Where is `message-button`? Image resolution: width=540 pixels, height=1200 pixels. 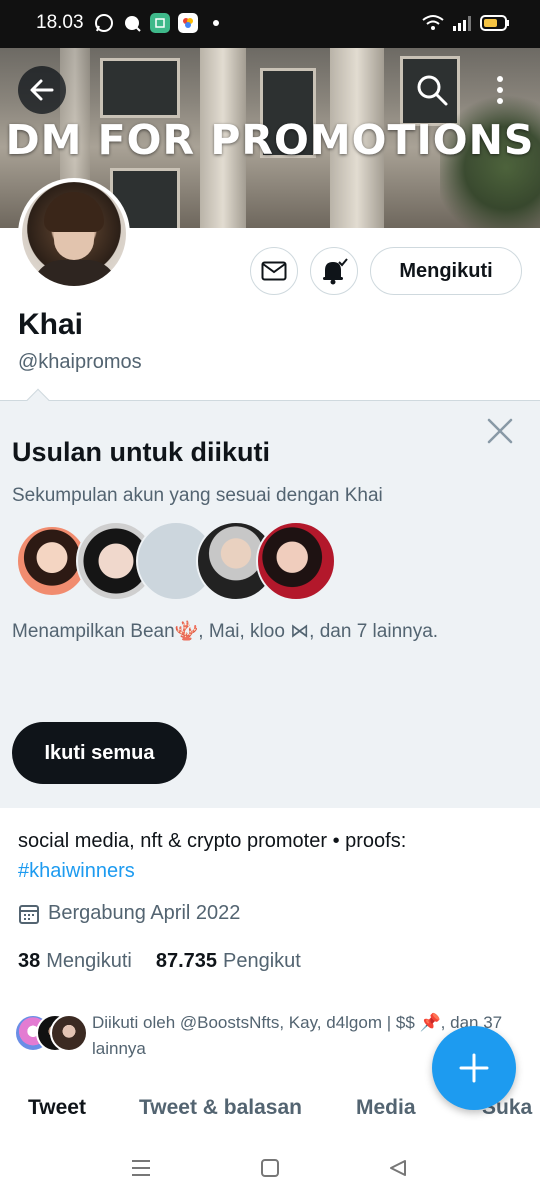
message-button is located at coordinates (274, 271).